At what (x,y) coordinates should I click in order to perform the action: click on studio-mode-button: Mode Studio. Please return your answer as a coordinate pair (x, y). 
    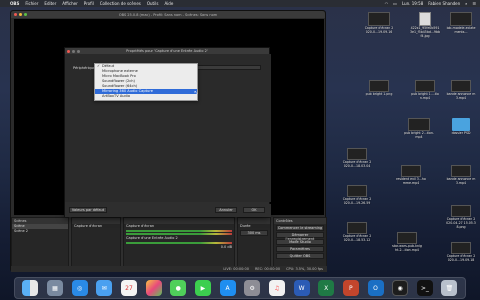
    Looking at the image, I should click on (300, 242).